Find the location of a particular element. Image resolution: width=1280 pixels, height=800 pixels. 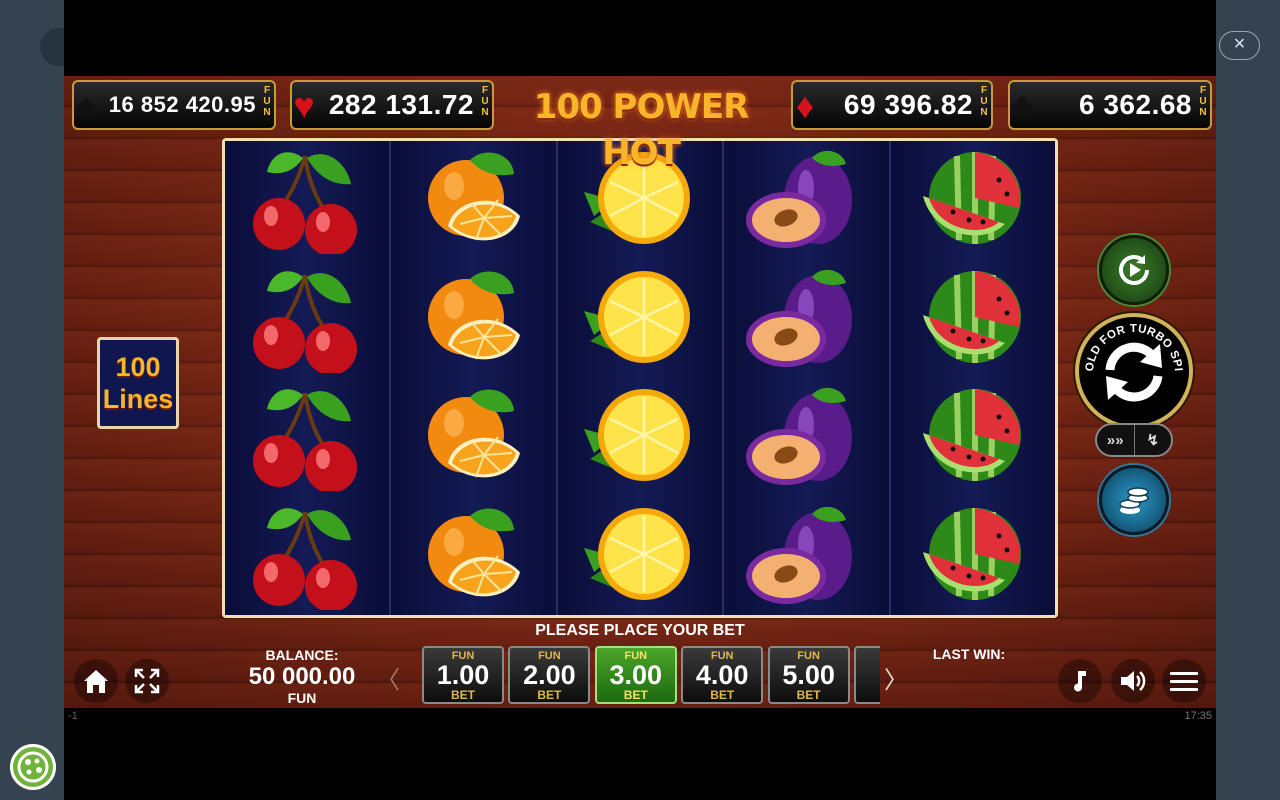

music-icon is located at coordinates (1080, 681).